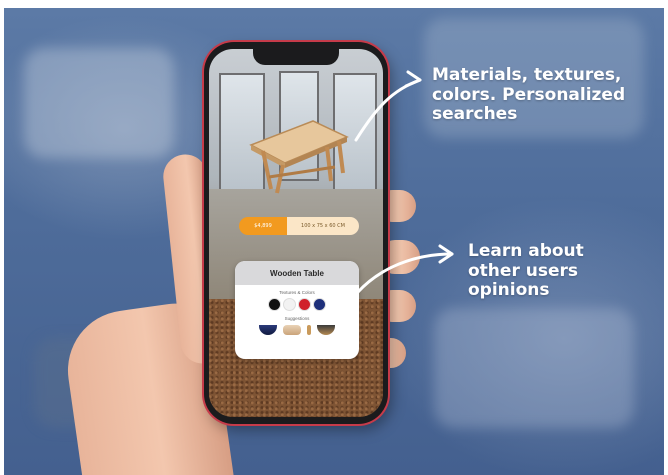 The image size is (668, 475). What do you see at coordinates (292, 330) in the screenshot?
I see `suggestion-napkins` at bounding box center [292, 330].